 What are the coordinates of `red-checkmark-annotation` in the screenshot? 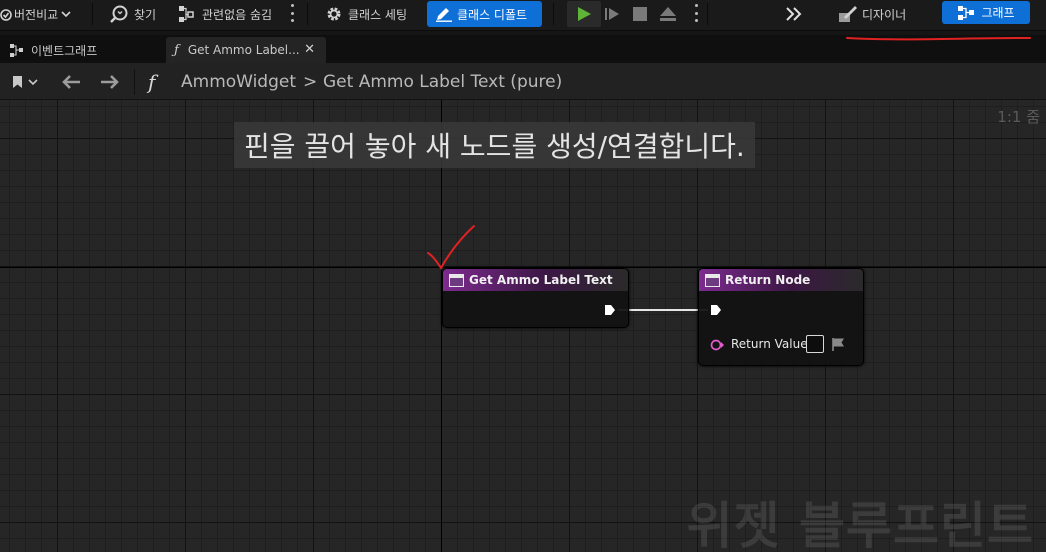 It's located at (451, 247).